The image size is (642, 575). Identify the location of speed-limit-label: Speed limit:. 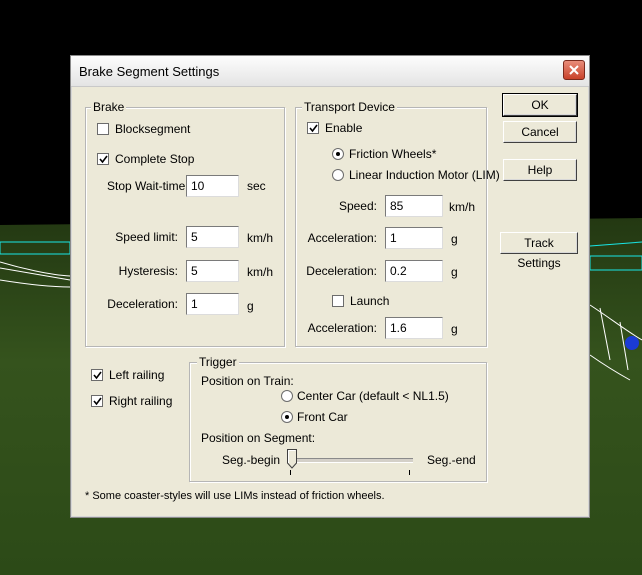
(146, 237).